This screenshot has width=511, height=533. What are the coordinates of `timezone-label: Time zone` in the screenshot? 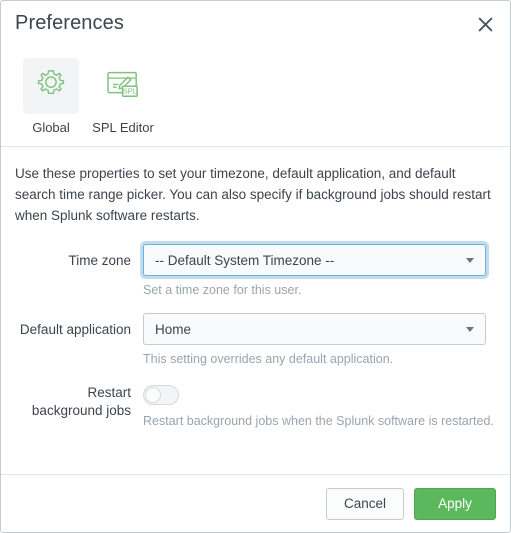 It's located at (99, 260).